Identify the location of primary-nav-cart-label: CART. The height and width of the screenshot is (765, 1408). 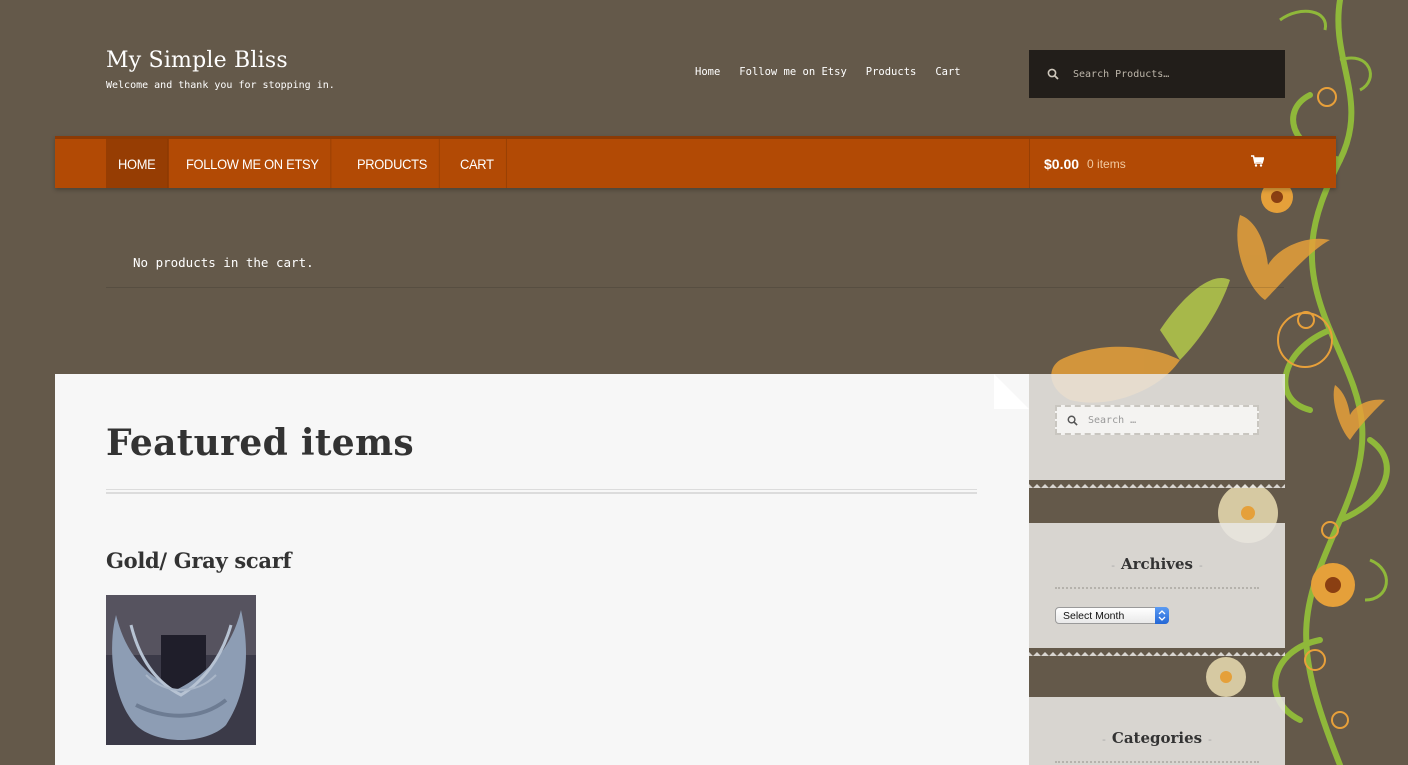
(477, 163).